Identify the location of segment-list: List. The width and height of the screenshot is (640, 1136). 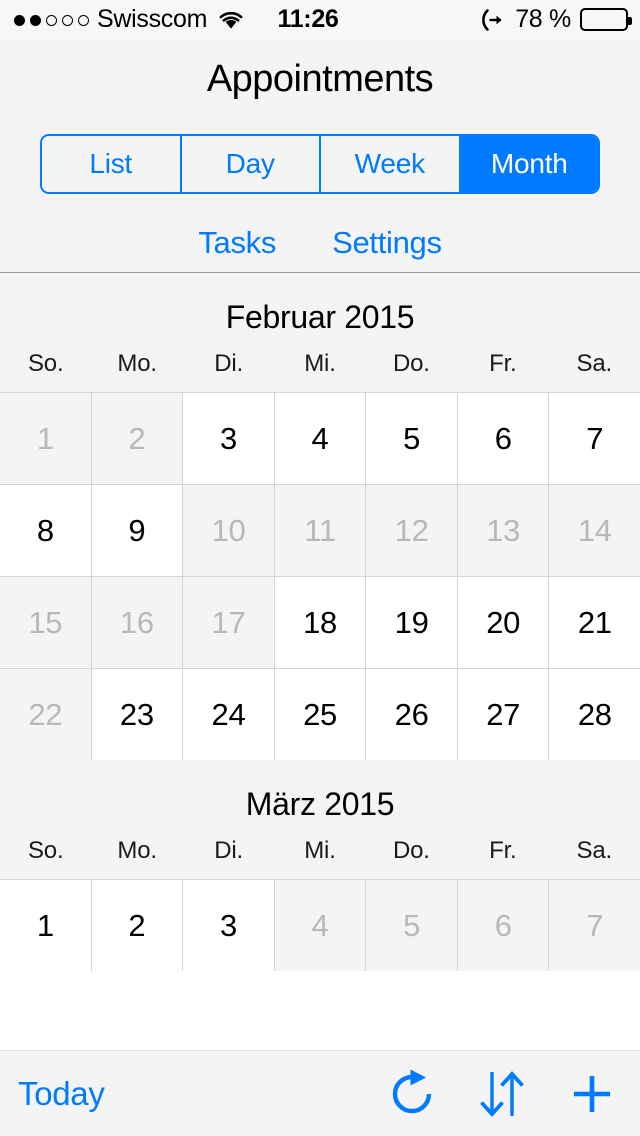
(112, 164).